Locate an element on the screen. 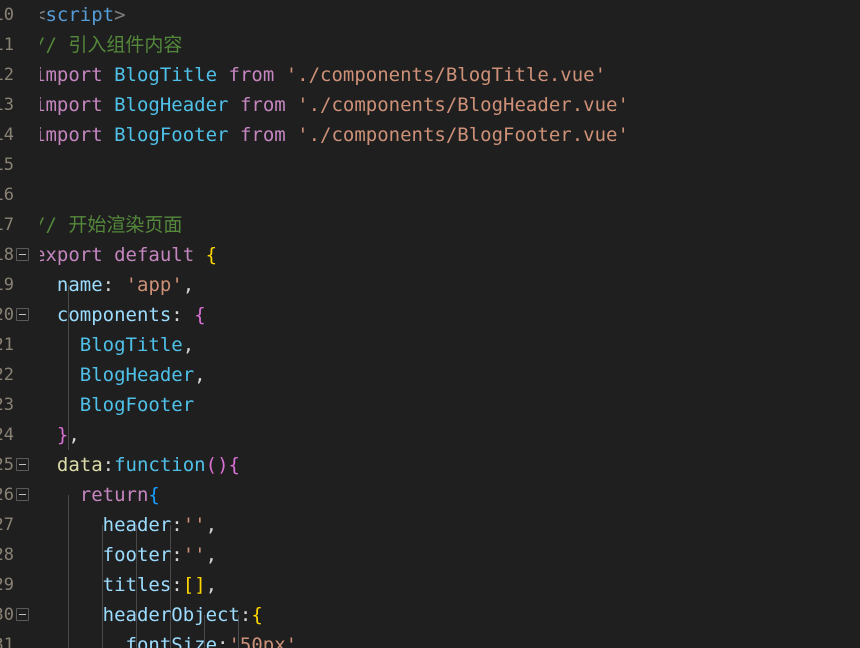 This screenshot has height=648, width=860. gutter-row: 14 is located at coordinates (20, 135).